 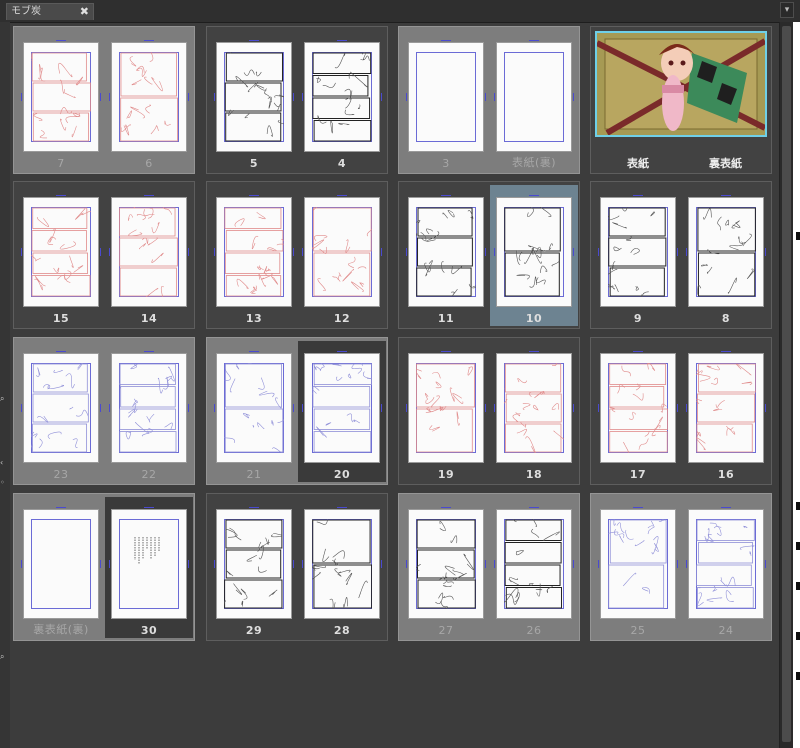 I want to click on page-spread: 19 18, so click(x=489, y=411).